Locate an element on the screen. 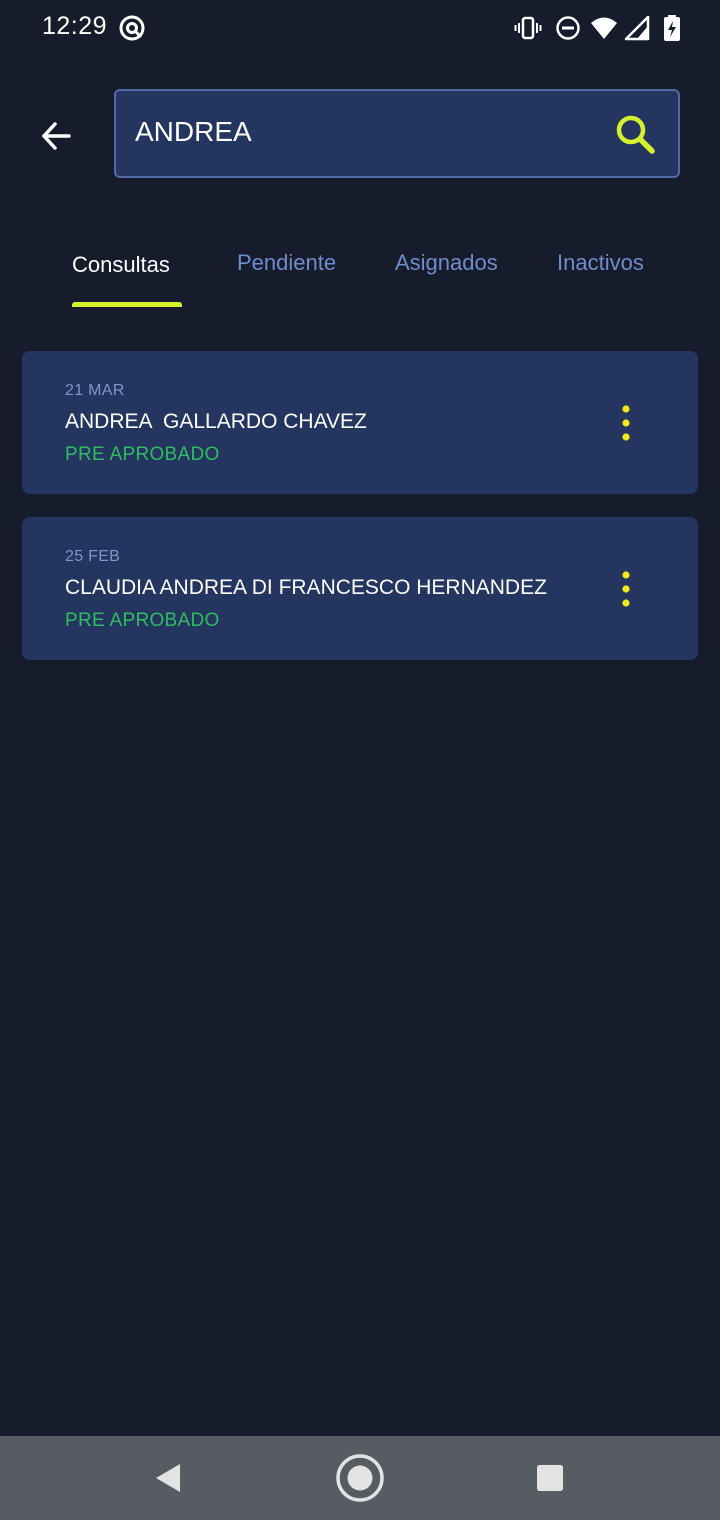 The height and width of the screenshot is (1520, 720). card-name: CLAUDIA ANDREA DI FRANCESCO HERNANDEZ is located at coordinates (306, 587).